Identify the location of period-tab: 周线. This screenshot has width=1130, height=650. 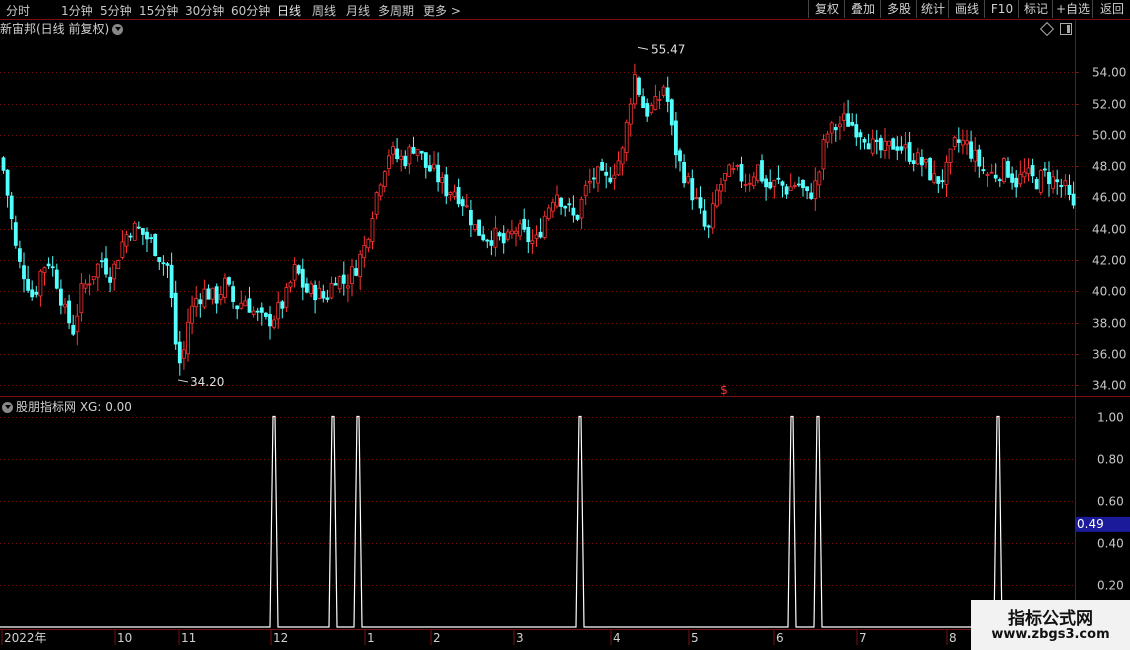
(324, 10).